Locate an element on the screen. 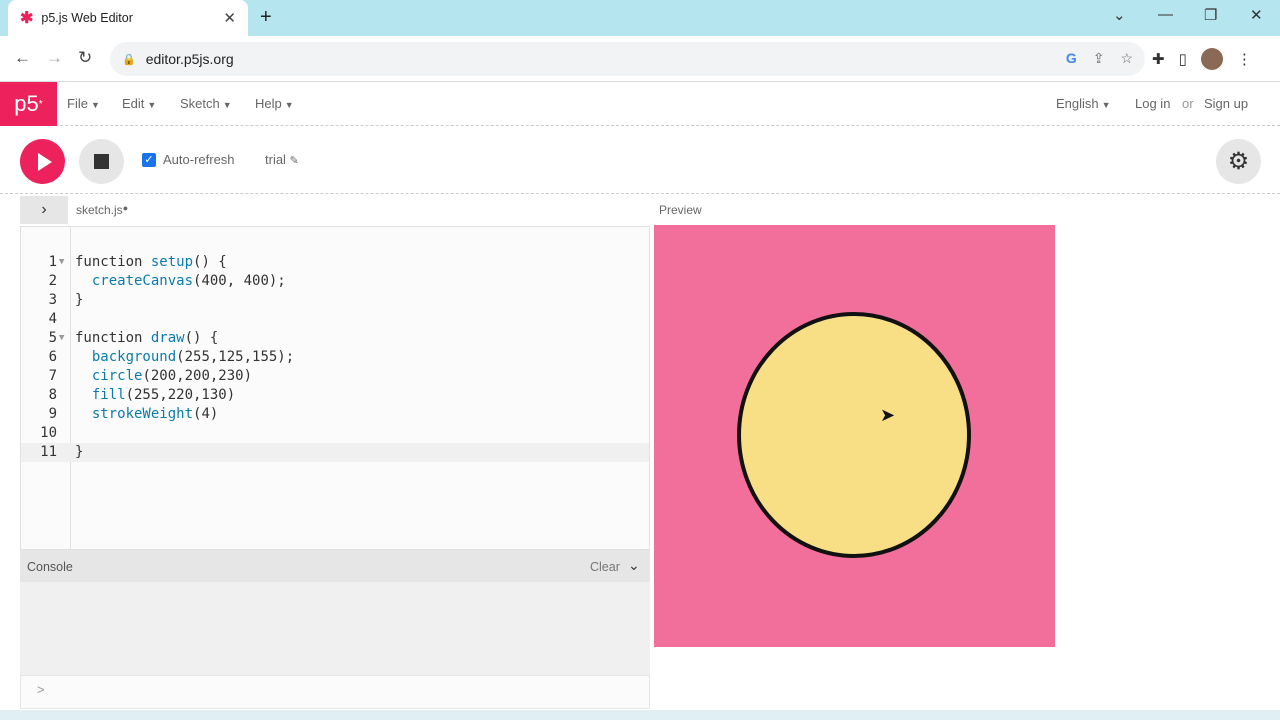 This screenshot has width=1280, height=720. line-number: 7 is located at coordinates (52, 376).